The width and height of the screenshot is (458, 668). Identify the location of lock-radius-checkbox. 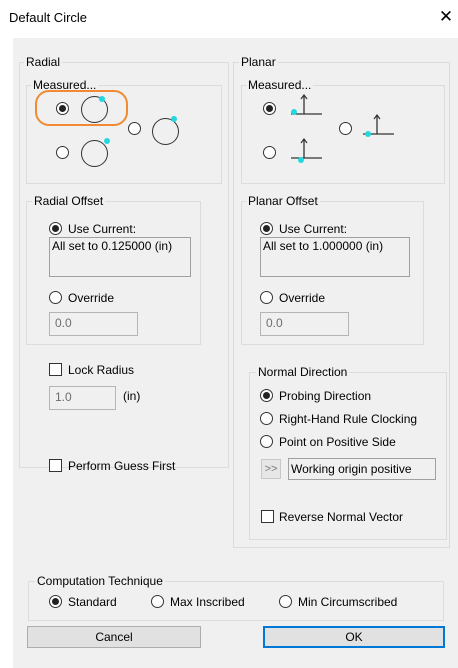
(55, 369).